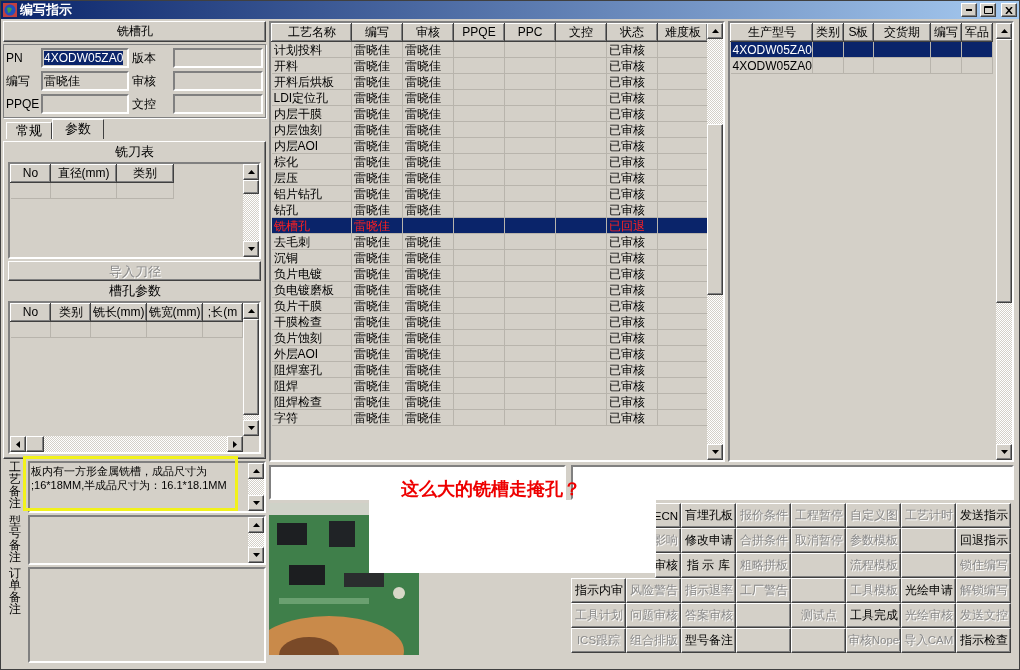  Describe the element at coordinates (668, 565) in the screenshot. I see `command-button: 审核` at that location.